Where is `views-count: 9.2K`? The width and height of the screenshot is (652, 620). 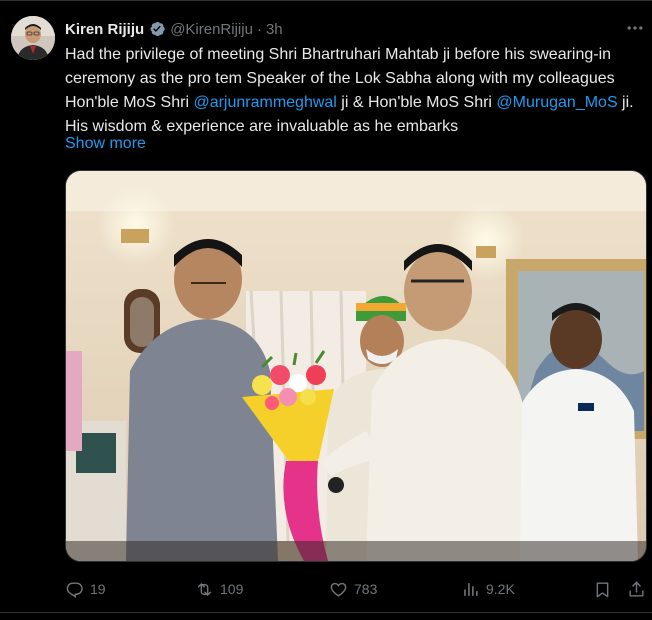
views-count: 9.2K is located at coordinates (500, 589).